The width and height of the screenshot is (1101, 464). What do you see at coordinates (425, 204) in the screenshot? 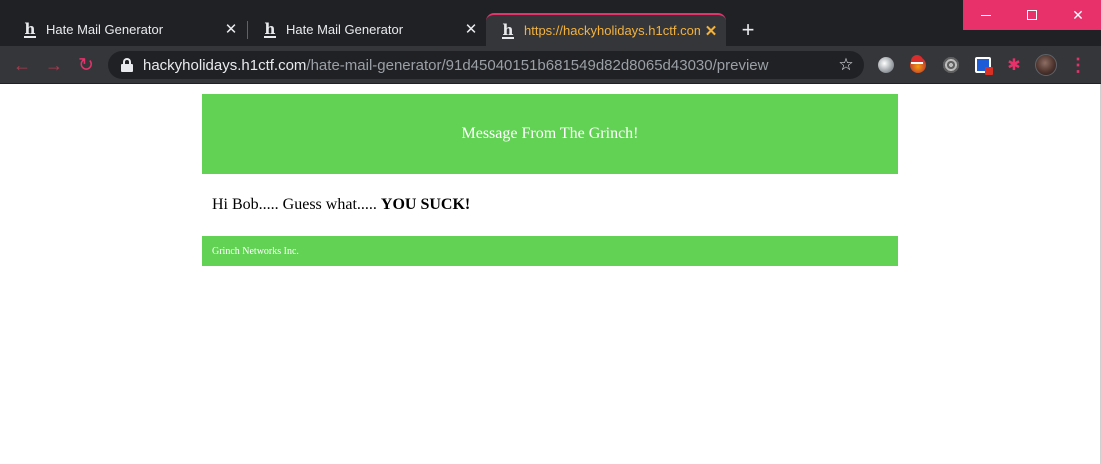
I see `email-body-emphasis: YOU SUCK!` at bounding box center [425, 204].